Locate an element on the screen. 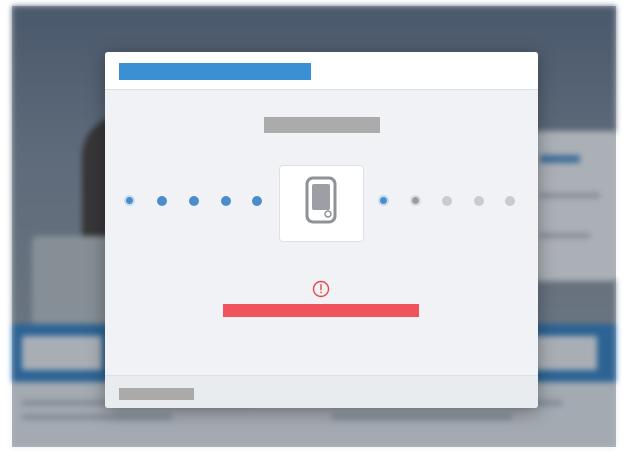  error-message is located at coordinates (321, 310).